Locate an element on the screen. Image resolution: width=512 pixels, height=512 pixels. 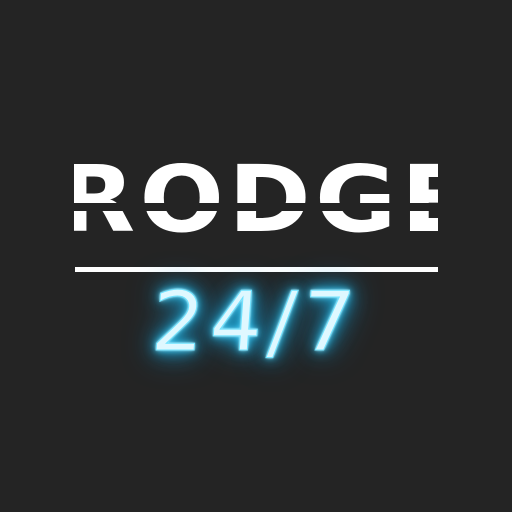
divider-line is located at coordinates (256, 269).